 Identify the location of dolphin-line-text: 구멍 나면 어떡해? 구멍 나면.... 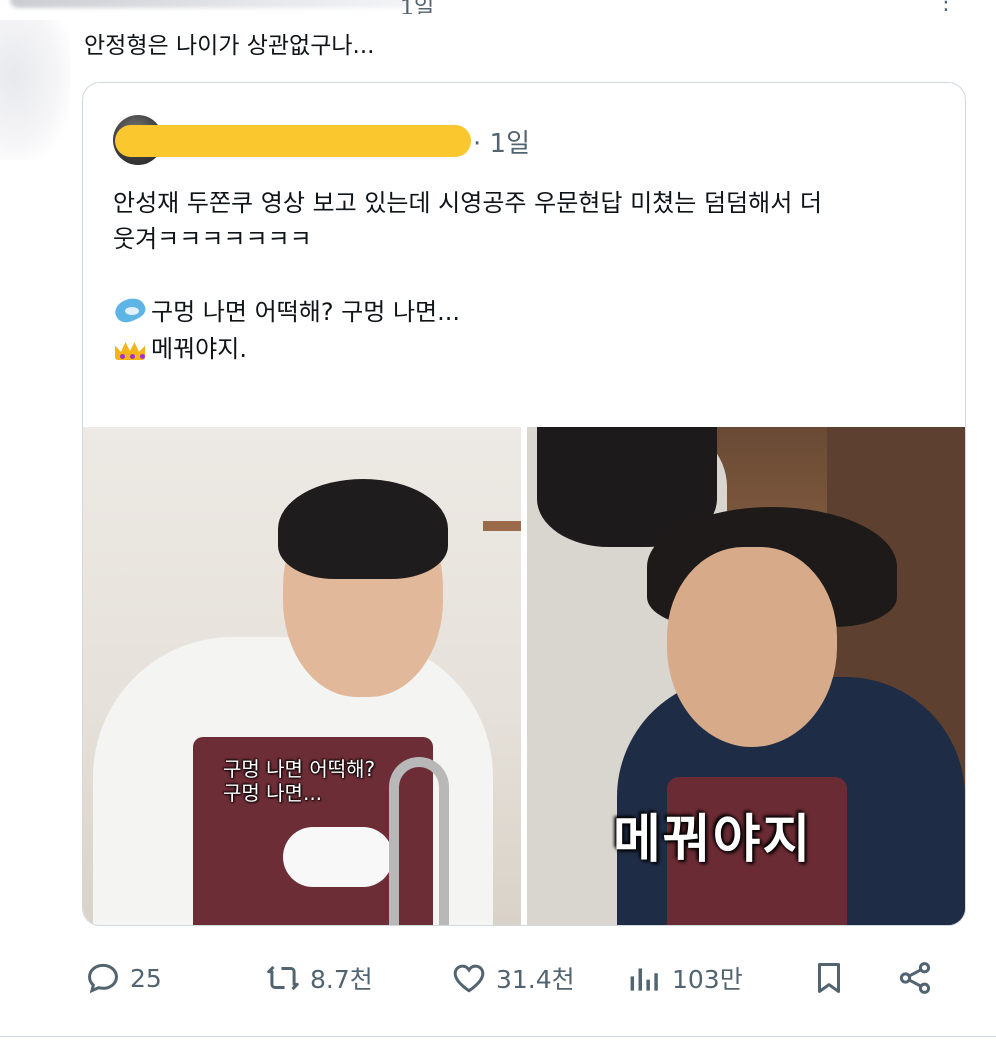
(306, 312).